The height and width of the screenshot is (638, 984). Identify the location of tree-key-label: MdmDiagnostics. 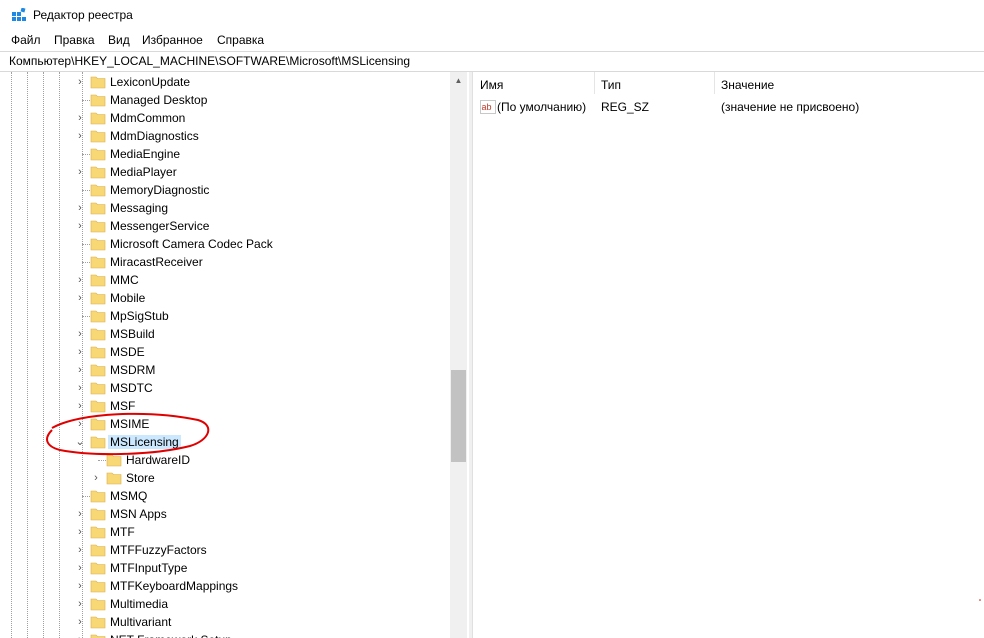
(154, 136).